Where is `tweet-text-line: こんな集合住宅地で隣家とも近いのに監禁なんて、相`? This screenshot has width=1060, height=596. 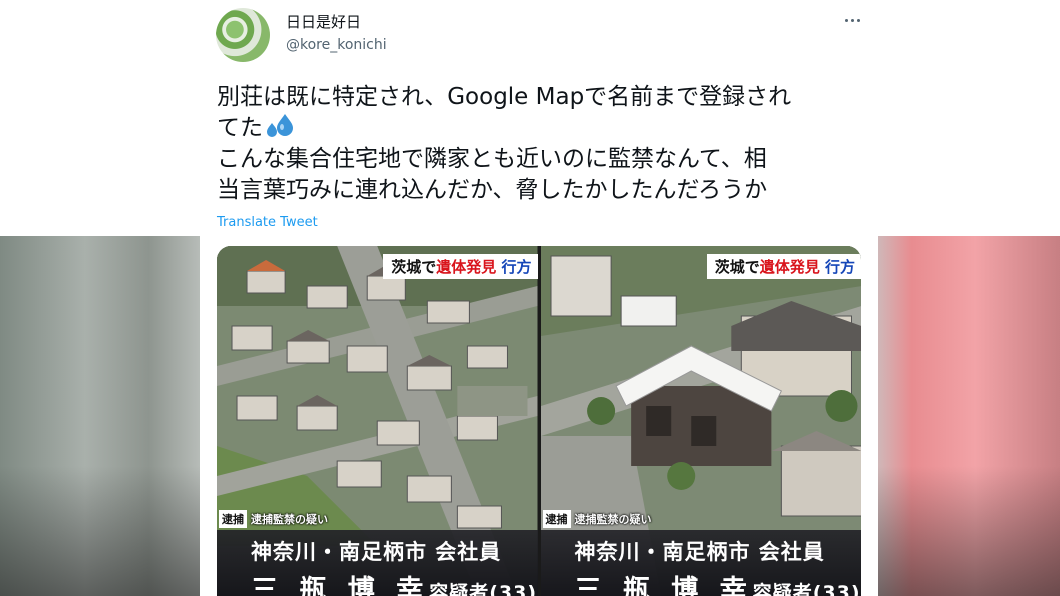 tweet-text-line: こんな集合住宅地で隣家とも近いのに監禁なんて、相 is located at coordinates (492, 159).